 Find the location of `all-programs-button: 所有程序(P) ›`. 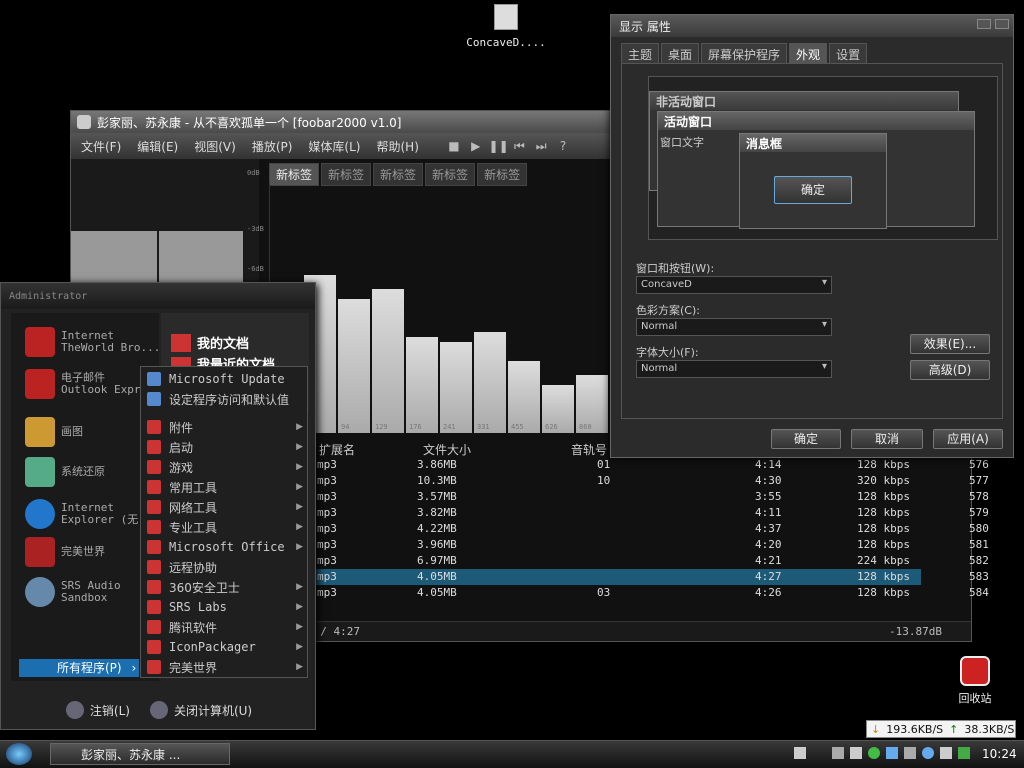

all-programs-button: 所有程序(P) › is located at coordinates (79, 668).